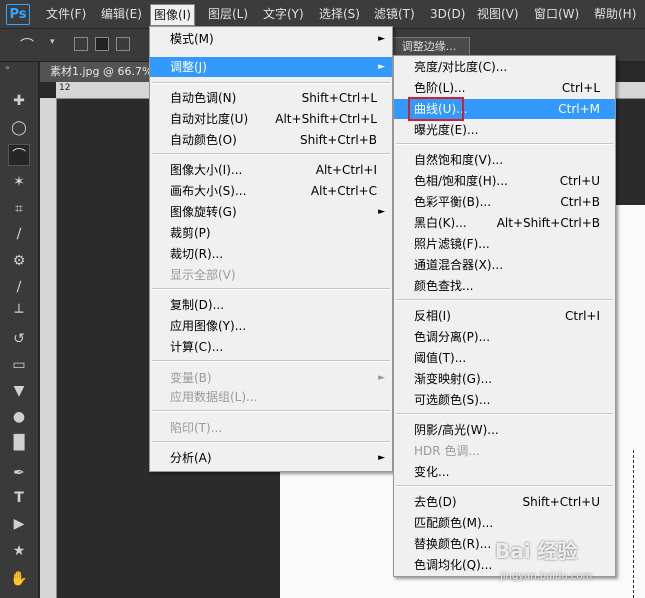 The image size is (645, 598). What do you see at coordinates (52, 42) in the screenshot?
I see `chevron-down-icon: ▾` at bounding box center [52, 42].